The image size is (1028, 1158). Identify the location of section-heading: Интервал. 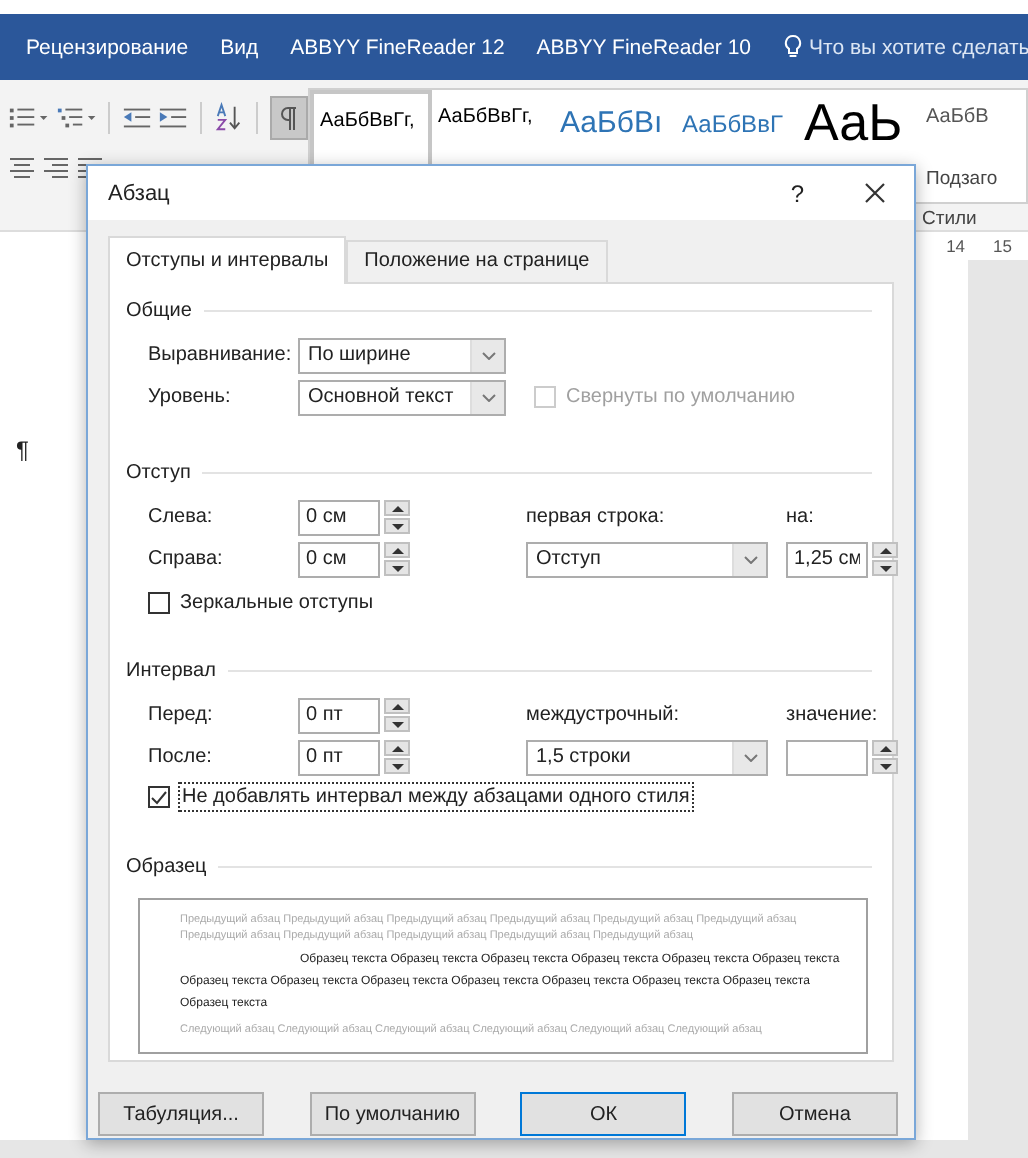
(171, 671).